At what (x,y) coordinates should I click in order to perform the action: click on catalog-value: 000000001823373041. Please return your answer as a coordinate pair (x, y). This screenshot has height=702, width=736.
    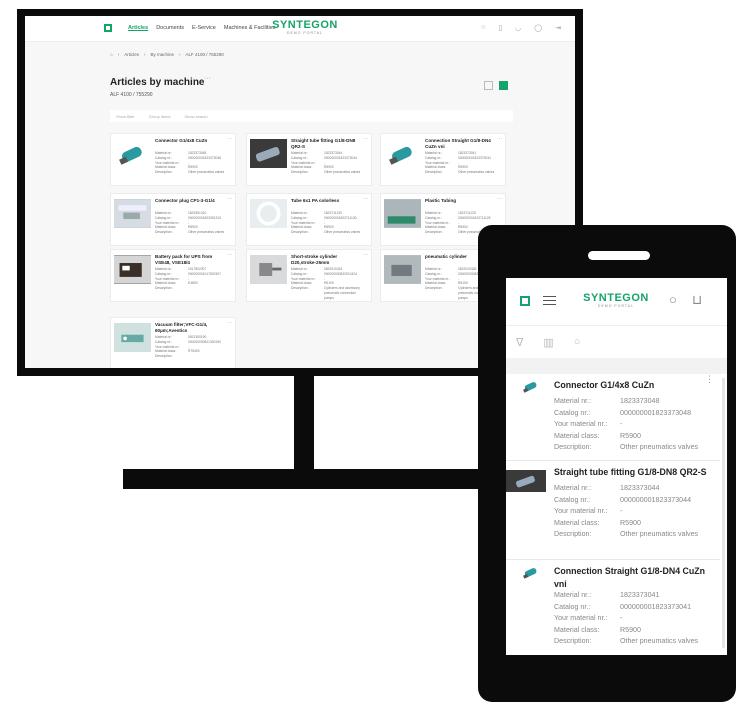
    Looking at the image, I should click on (656, 606).